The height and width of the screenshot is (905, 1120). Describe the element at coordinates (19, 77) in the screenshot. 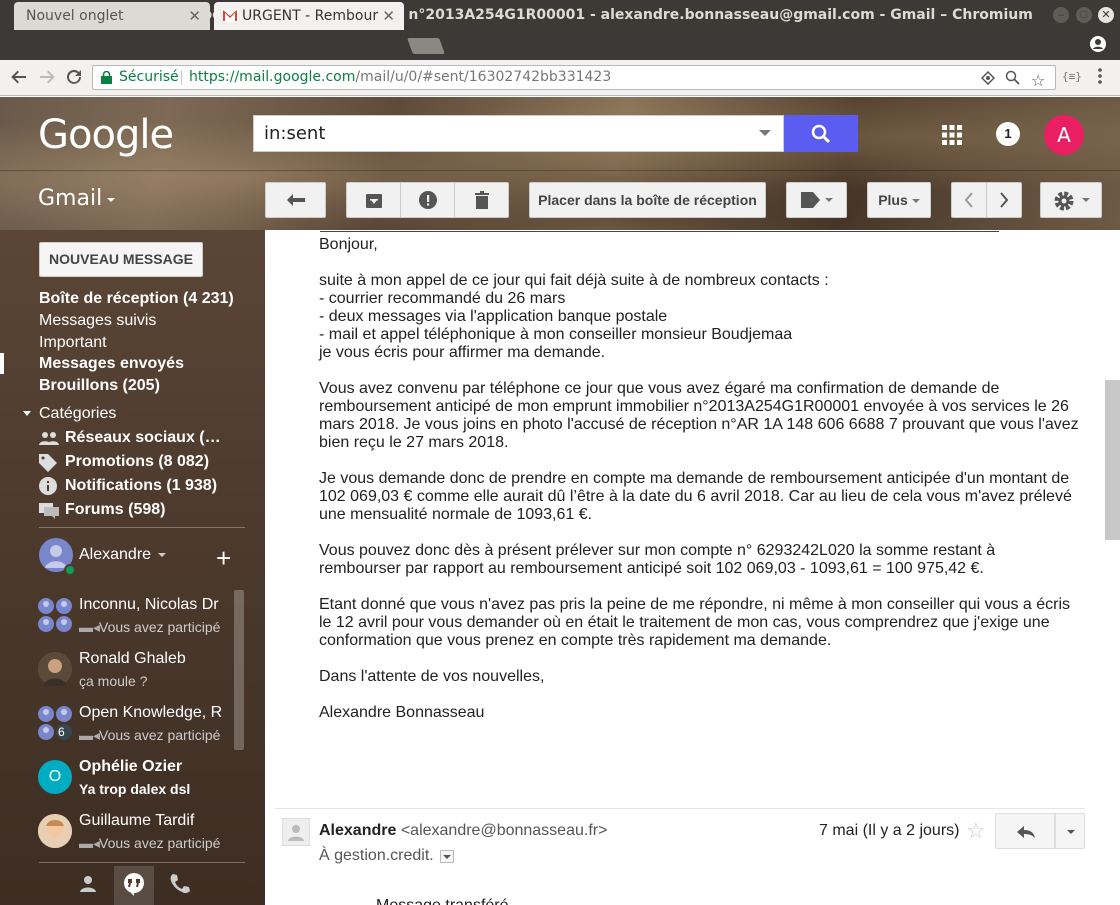

I see `back-icon` at that location.